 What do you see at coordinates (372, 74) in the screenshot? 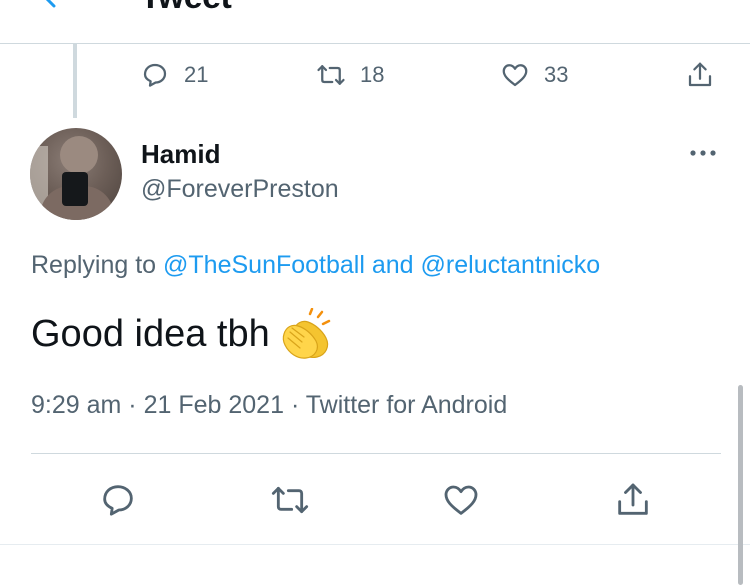
I see `parent-retweet-count: 18` at bounding box center [372, 74].